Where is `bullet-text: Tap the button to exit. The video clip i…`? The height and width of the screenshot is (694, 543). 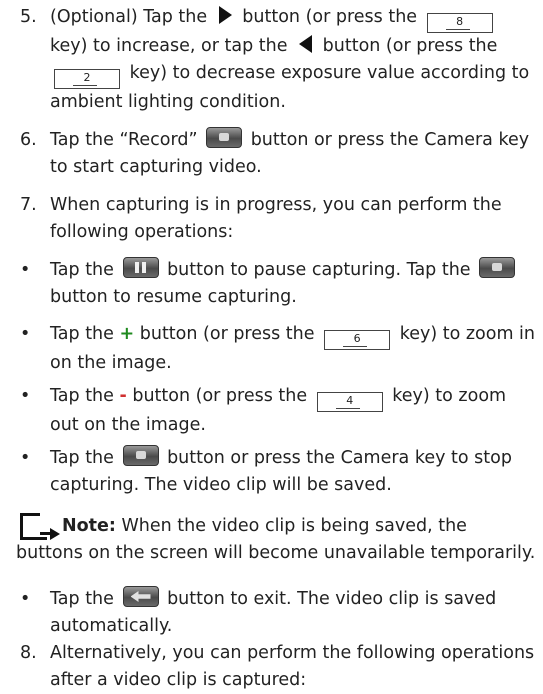
bullet-text: Tap the button to exit. The video clip i… is located at coordinates (293, 613).